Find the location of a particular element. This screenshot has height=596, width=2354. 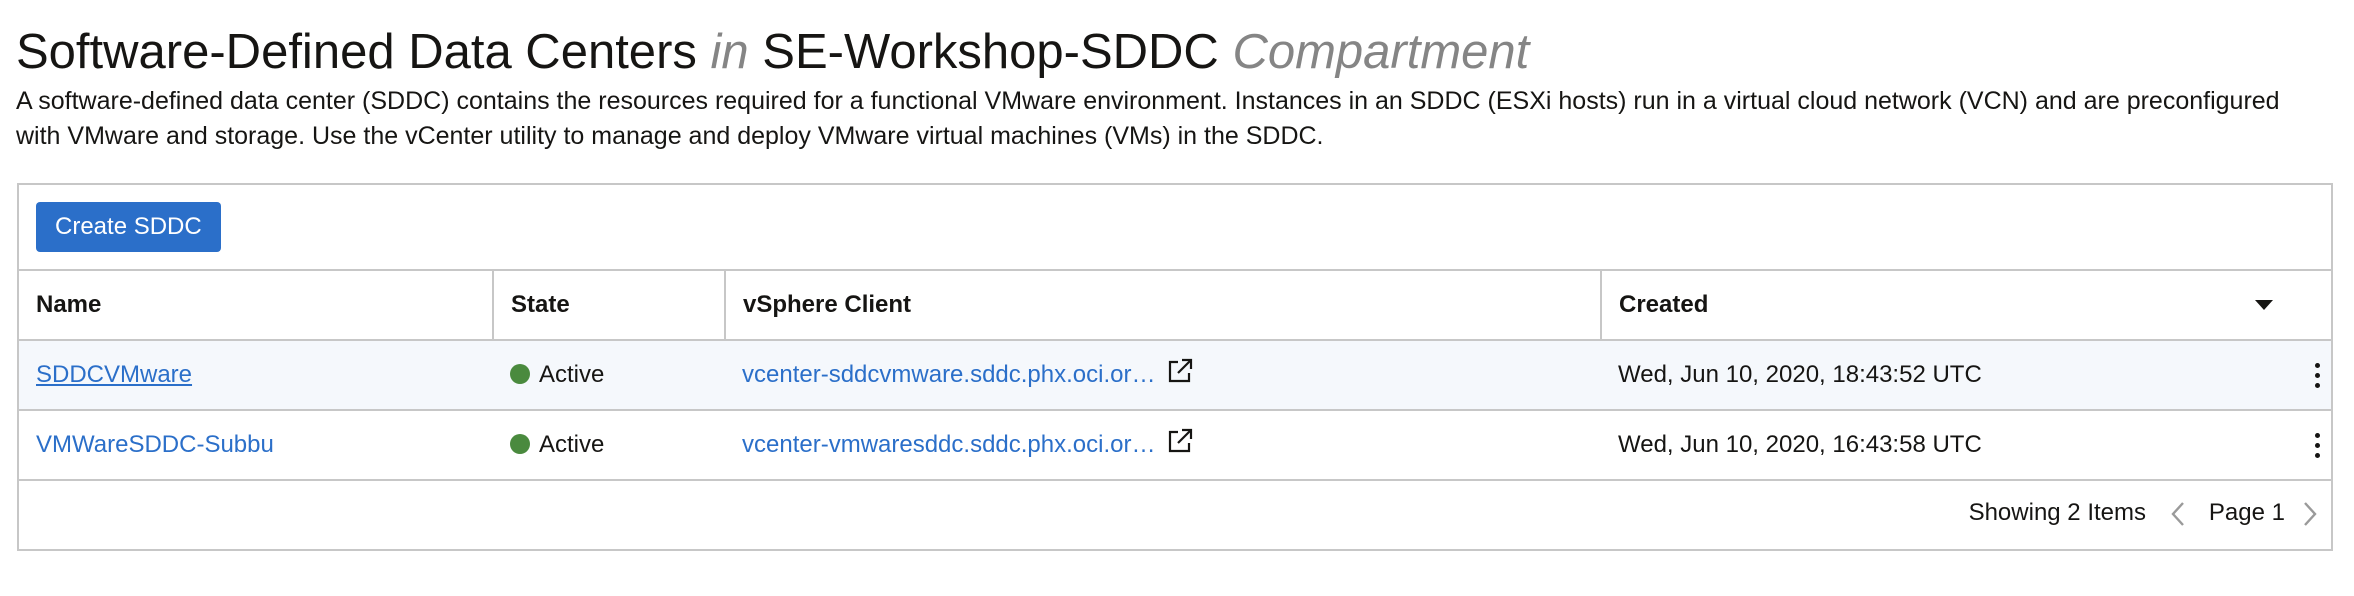

column-header-created-label: Created is located at coordinates (1664, 304).